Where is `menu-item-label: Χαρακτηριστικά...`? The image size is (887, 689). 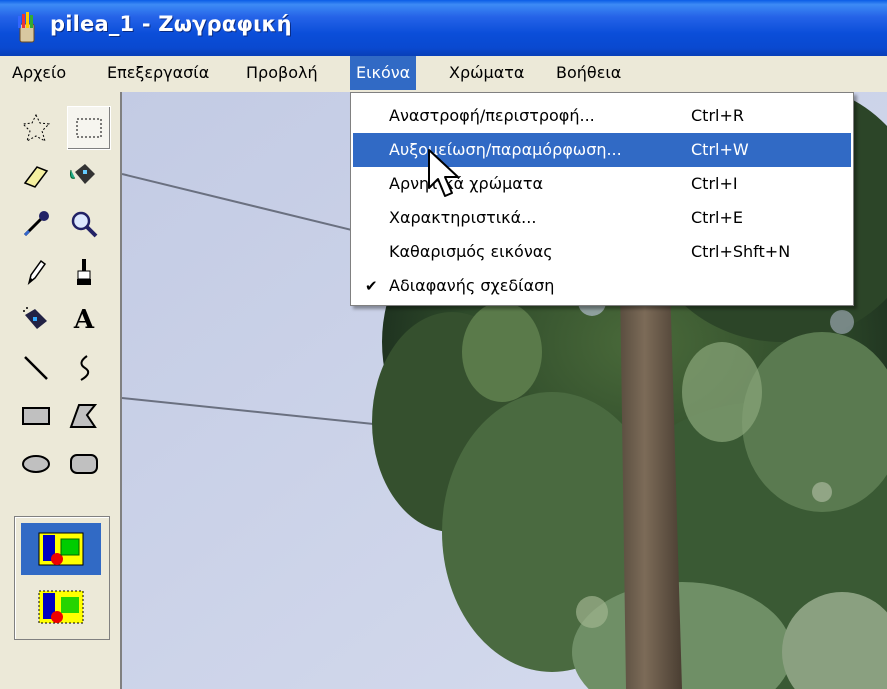 menu-item-label: Χαρακτηριστικά... is located at coordinates (463, 217).